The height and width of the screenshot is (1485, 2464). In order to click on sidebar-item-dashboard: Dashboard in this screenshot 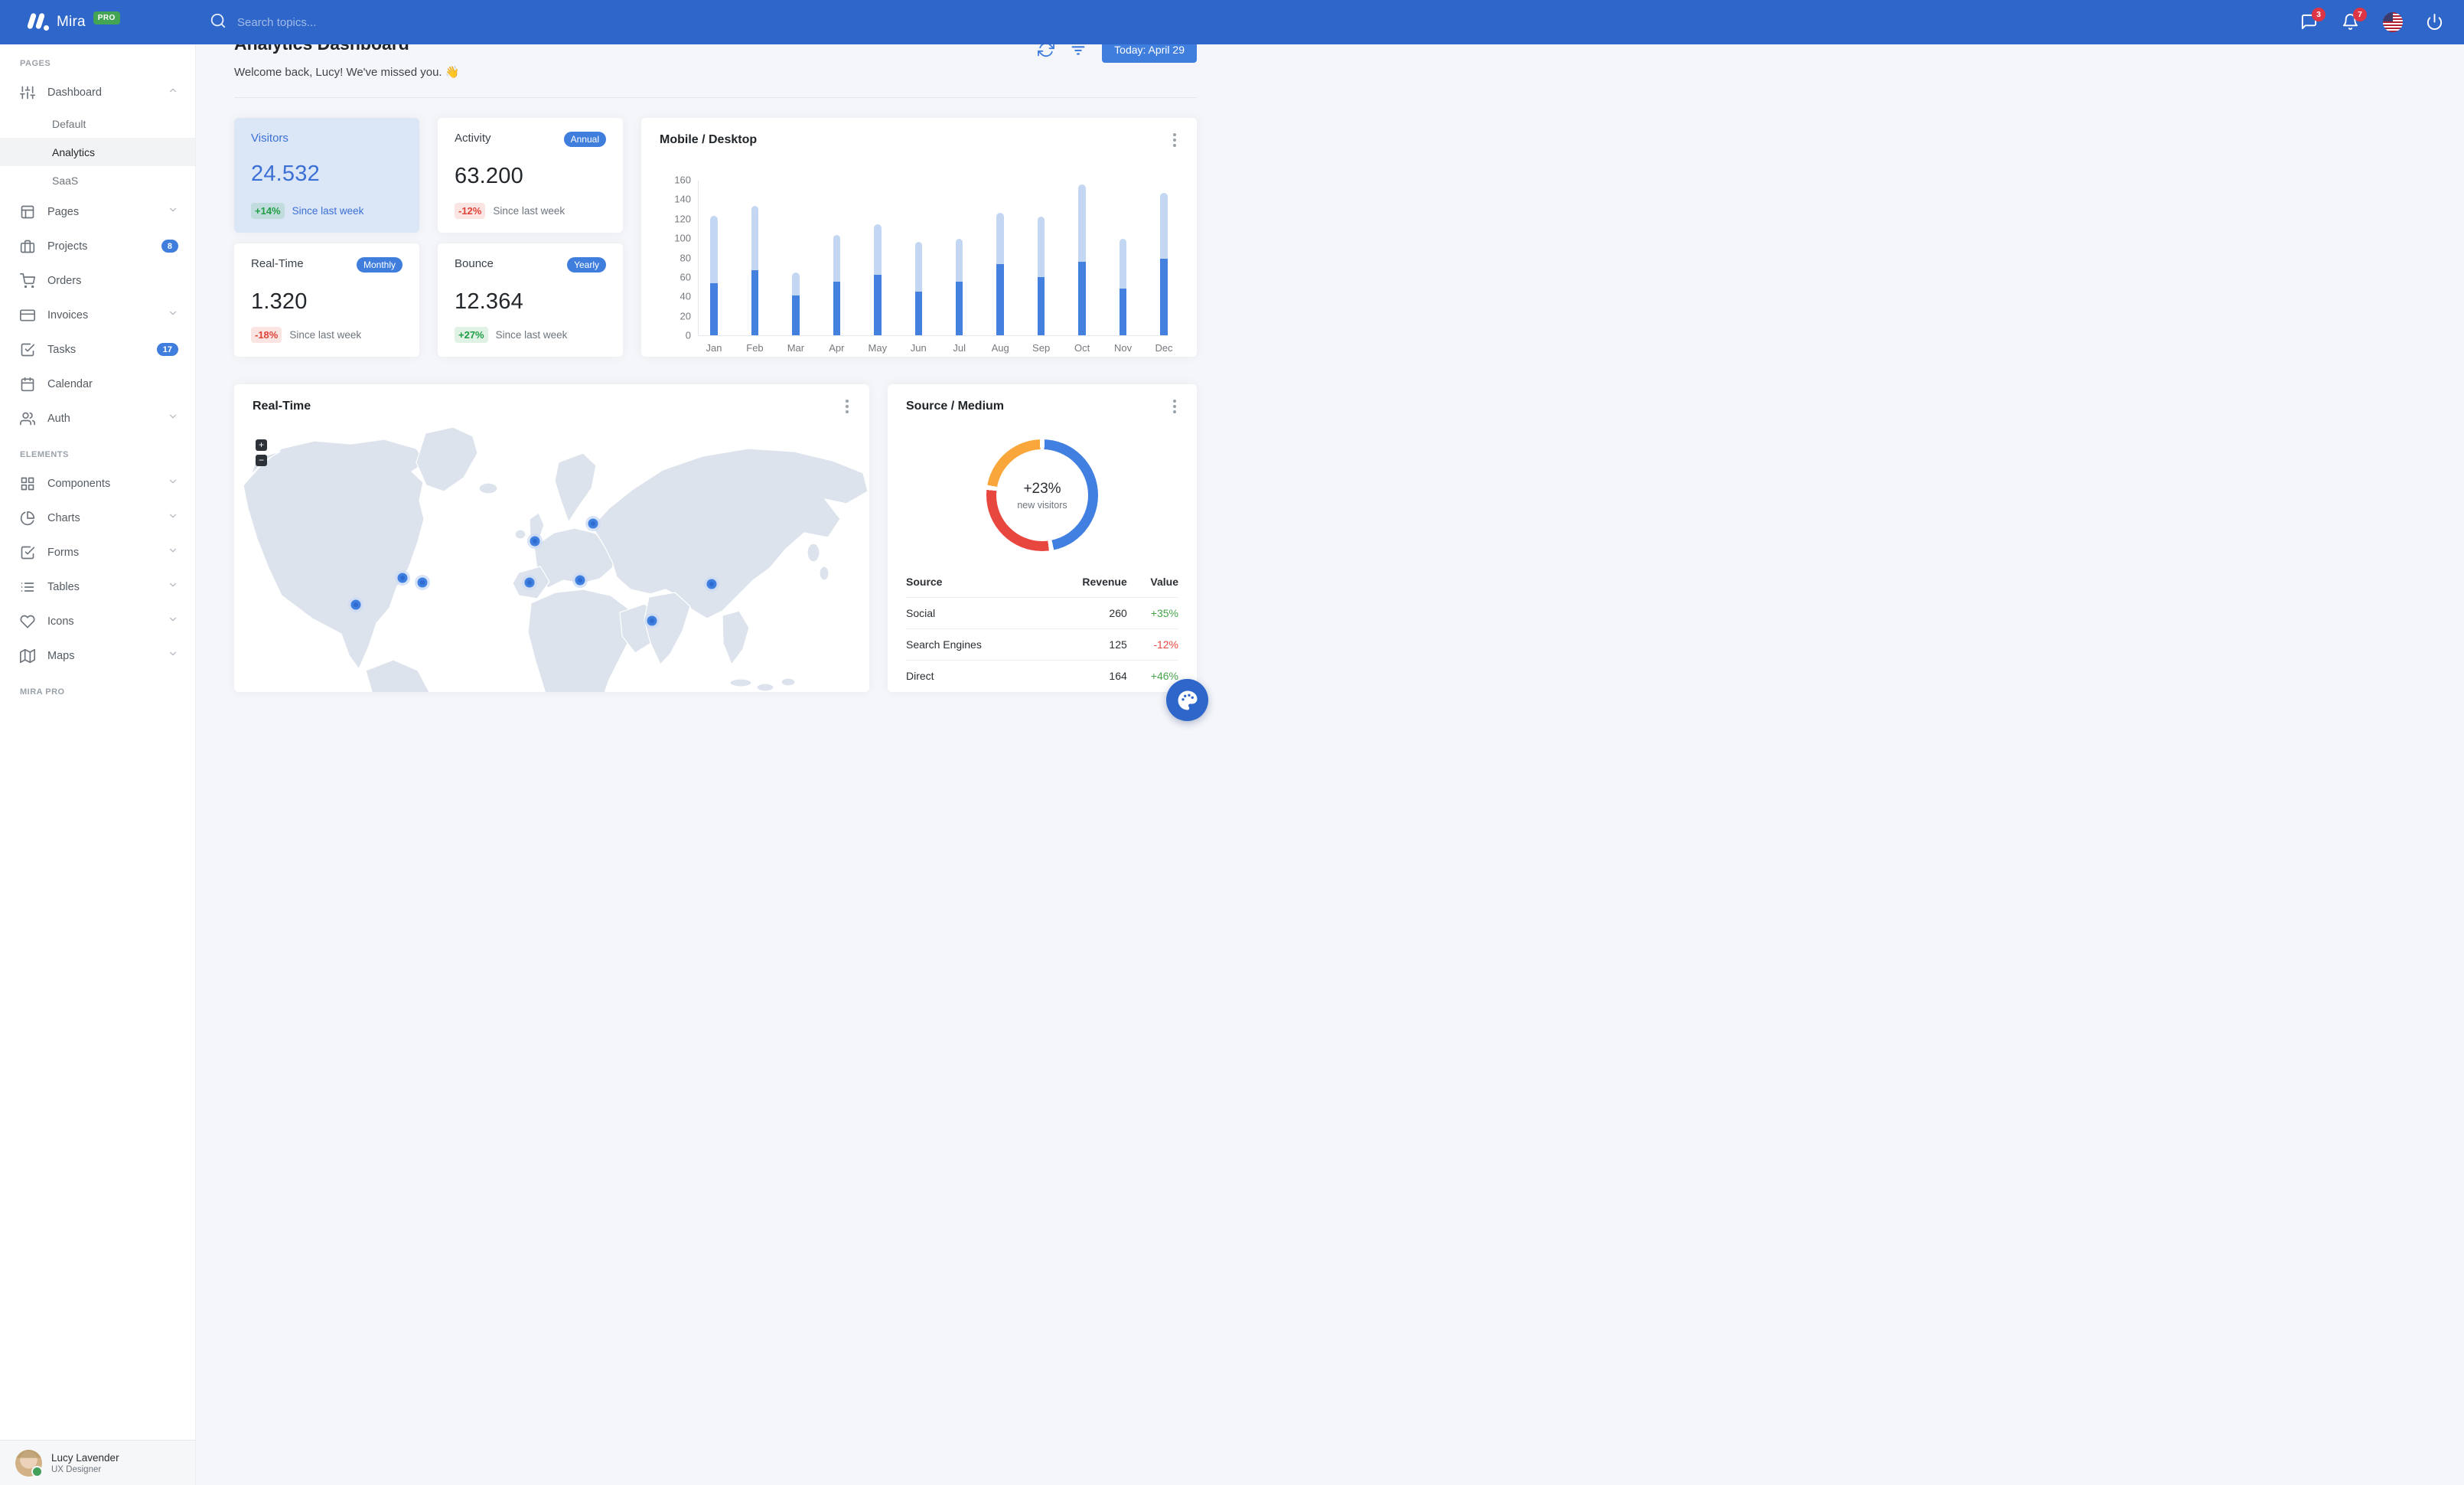, I will do `click(98, 92)`.